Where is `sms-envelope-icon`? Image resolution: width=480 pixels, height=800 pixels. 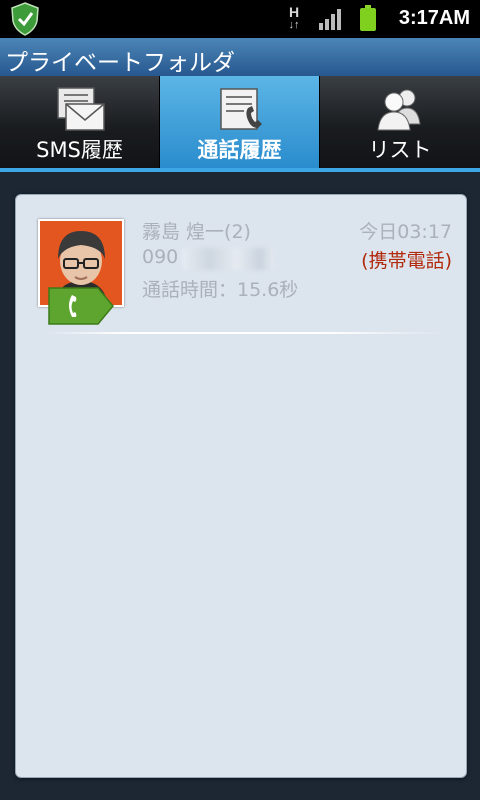
sms-envelope-icon is located at coordinates (80, 109).